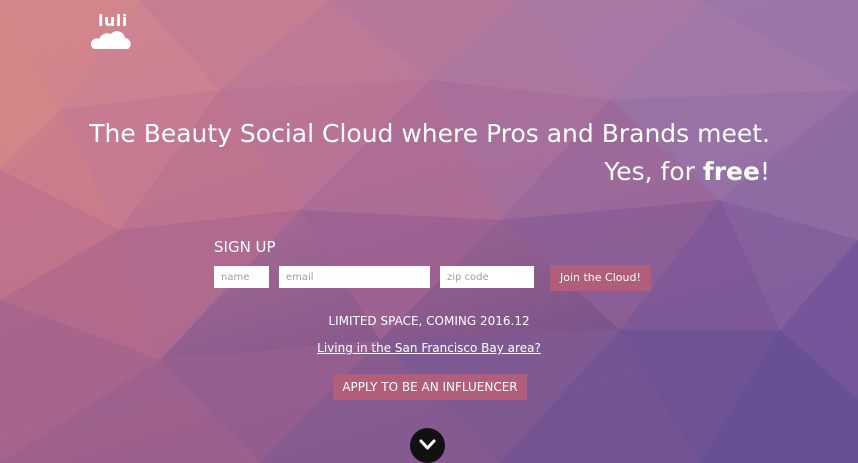 Image resolution: width=858 pixels, height=463 pixels. I want to click on luli-logo: luli, so click(112, 32).